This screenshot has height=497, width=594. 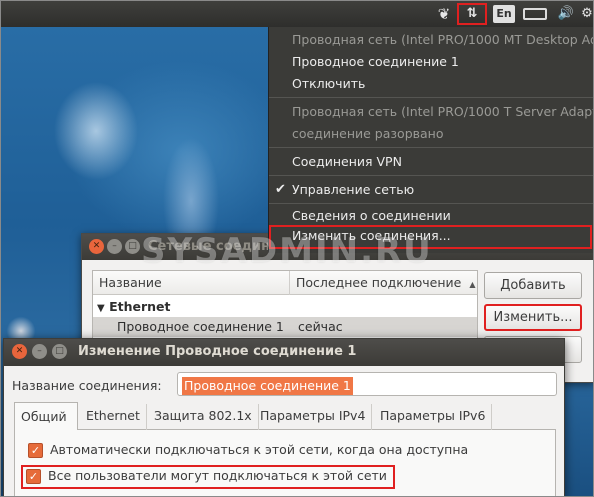 I want to click on settings-gear-icon: ⚙, so click(x=586, y=14).